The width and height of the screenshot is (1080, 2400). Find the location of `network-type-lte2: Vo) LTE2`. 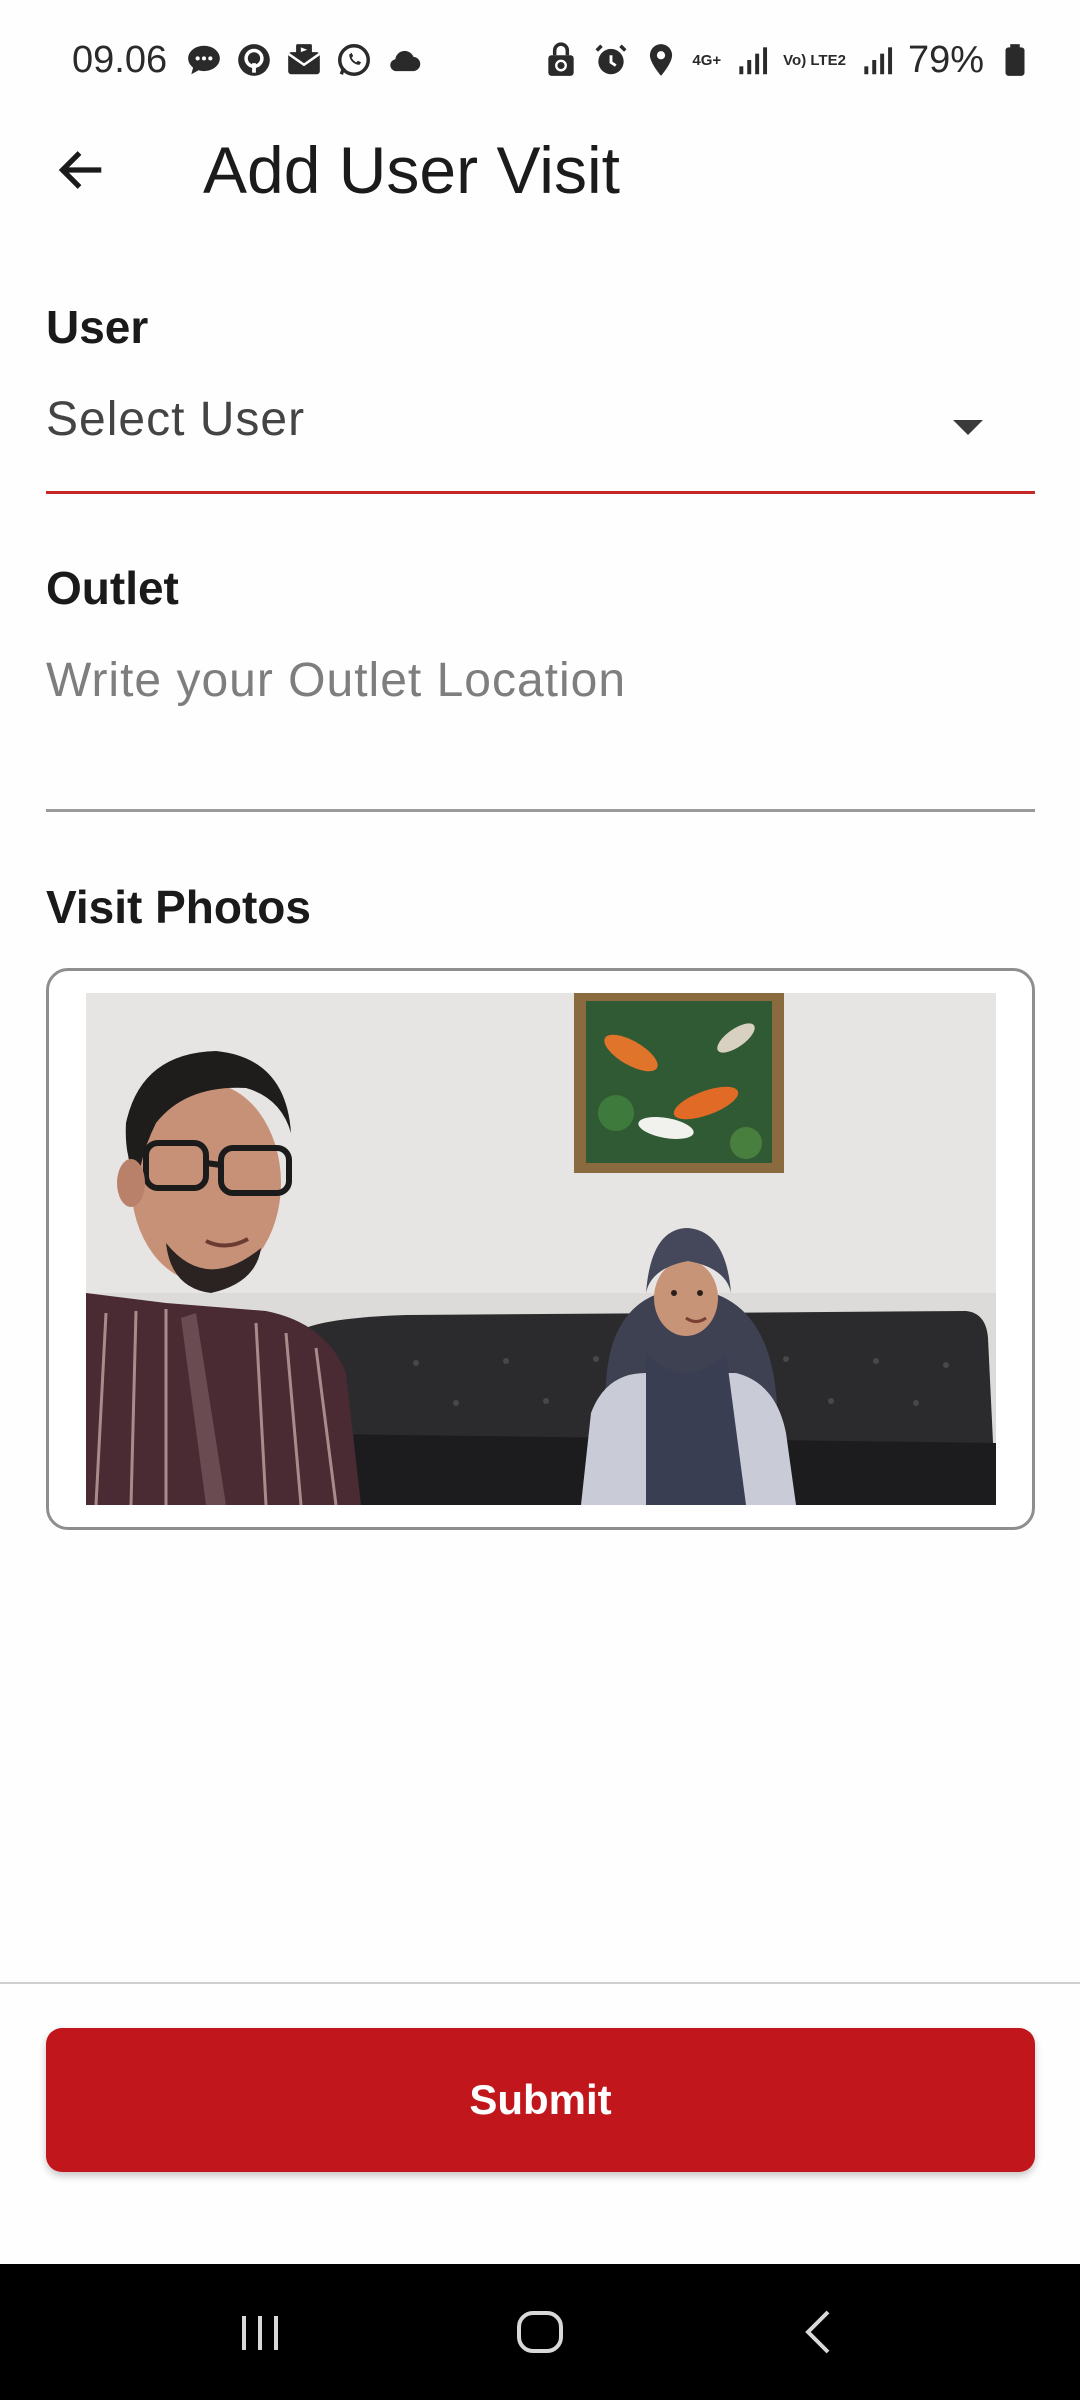

network-type-lte2: Vo) LTE2 is located at coordinates (814, 60).